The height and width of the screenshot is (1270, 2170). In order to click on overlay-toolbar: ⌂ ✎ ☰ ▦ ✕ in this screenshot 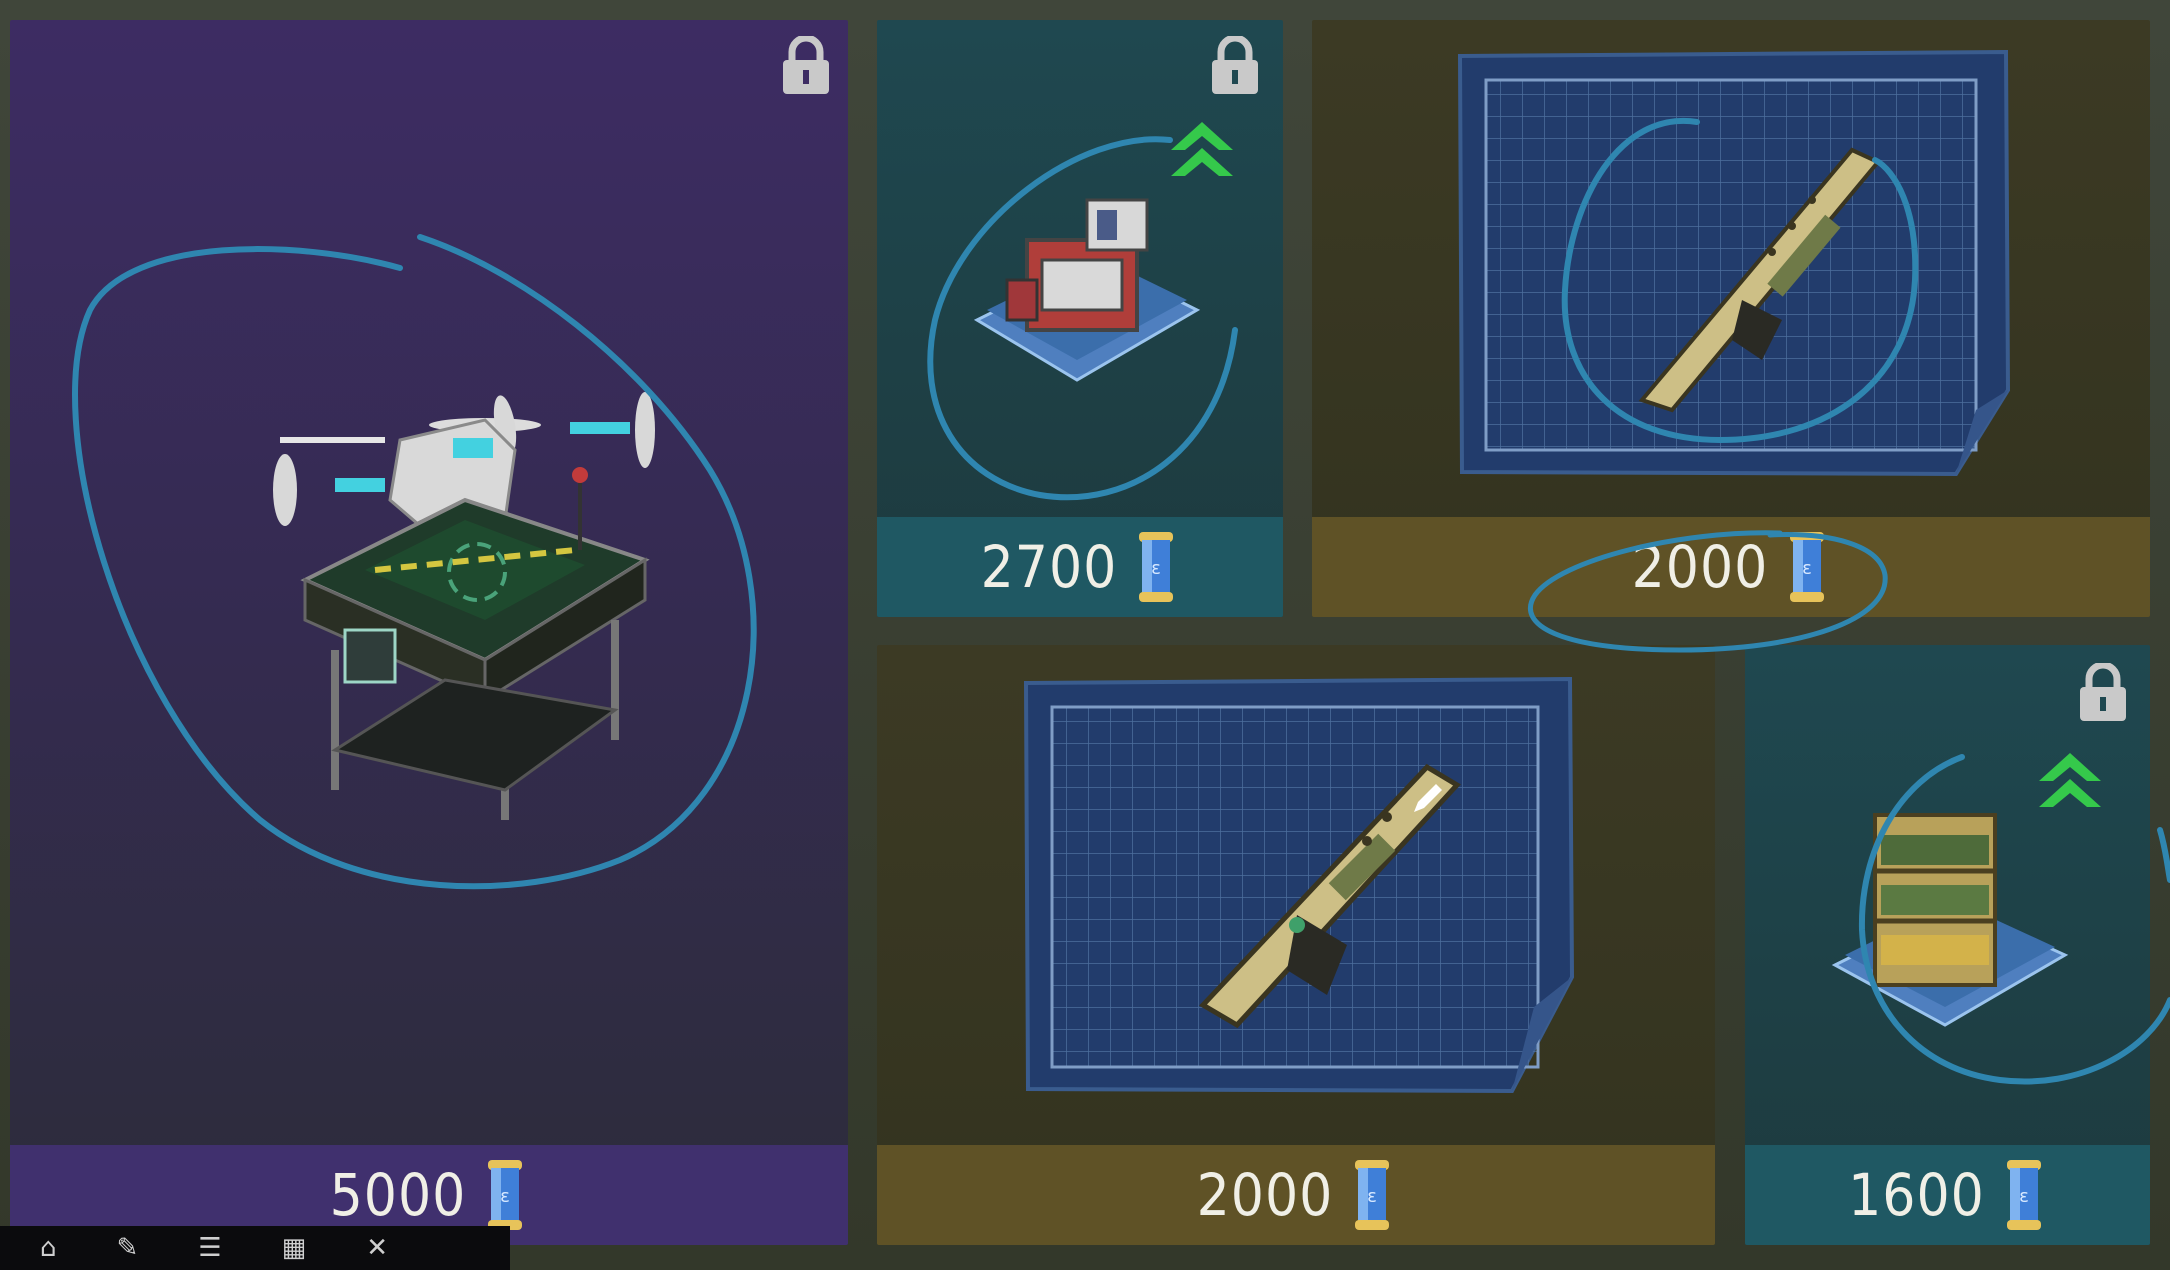, I will do `click(255, 1248)`.